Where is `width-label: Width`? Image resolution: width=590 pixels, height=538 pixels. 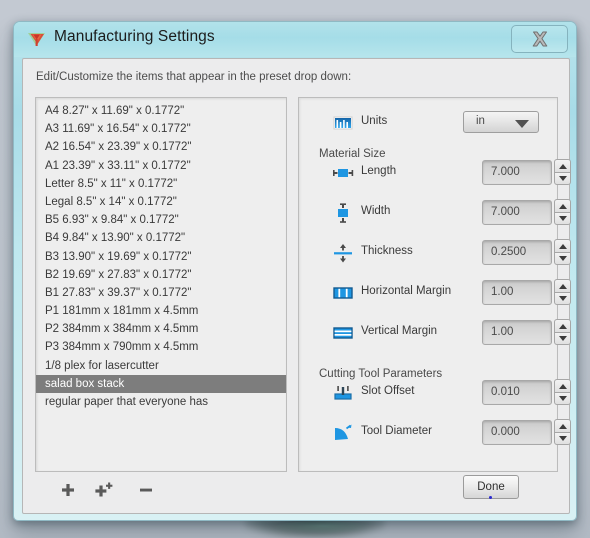
width-label: Width is located at coordinates (376, 211).